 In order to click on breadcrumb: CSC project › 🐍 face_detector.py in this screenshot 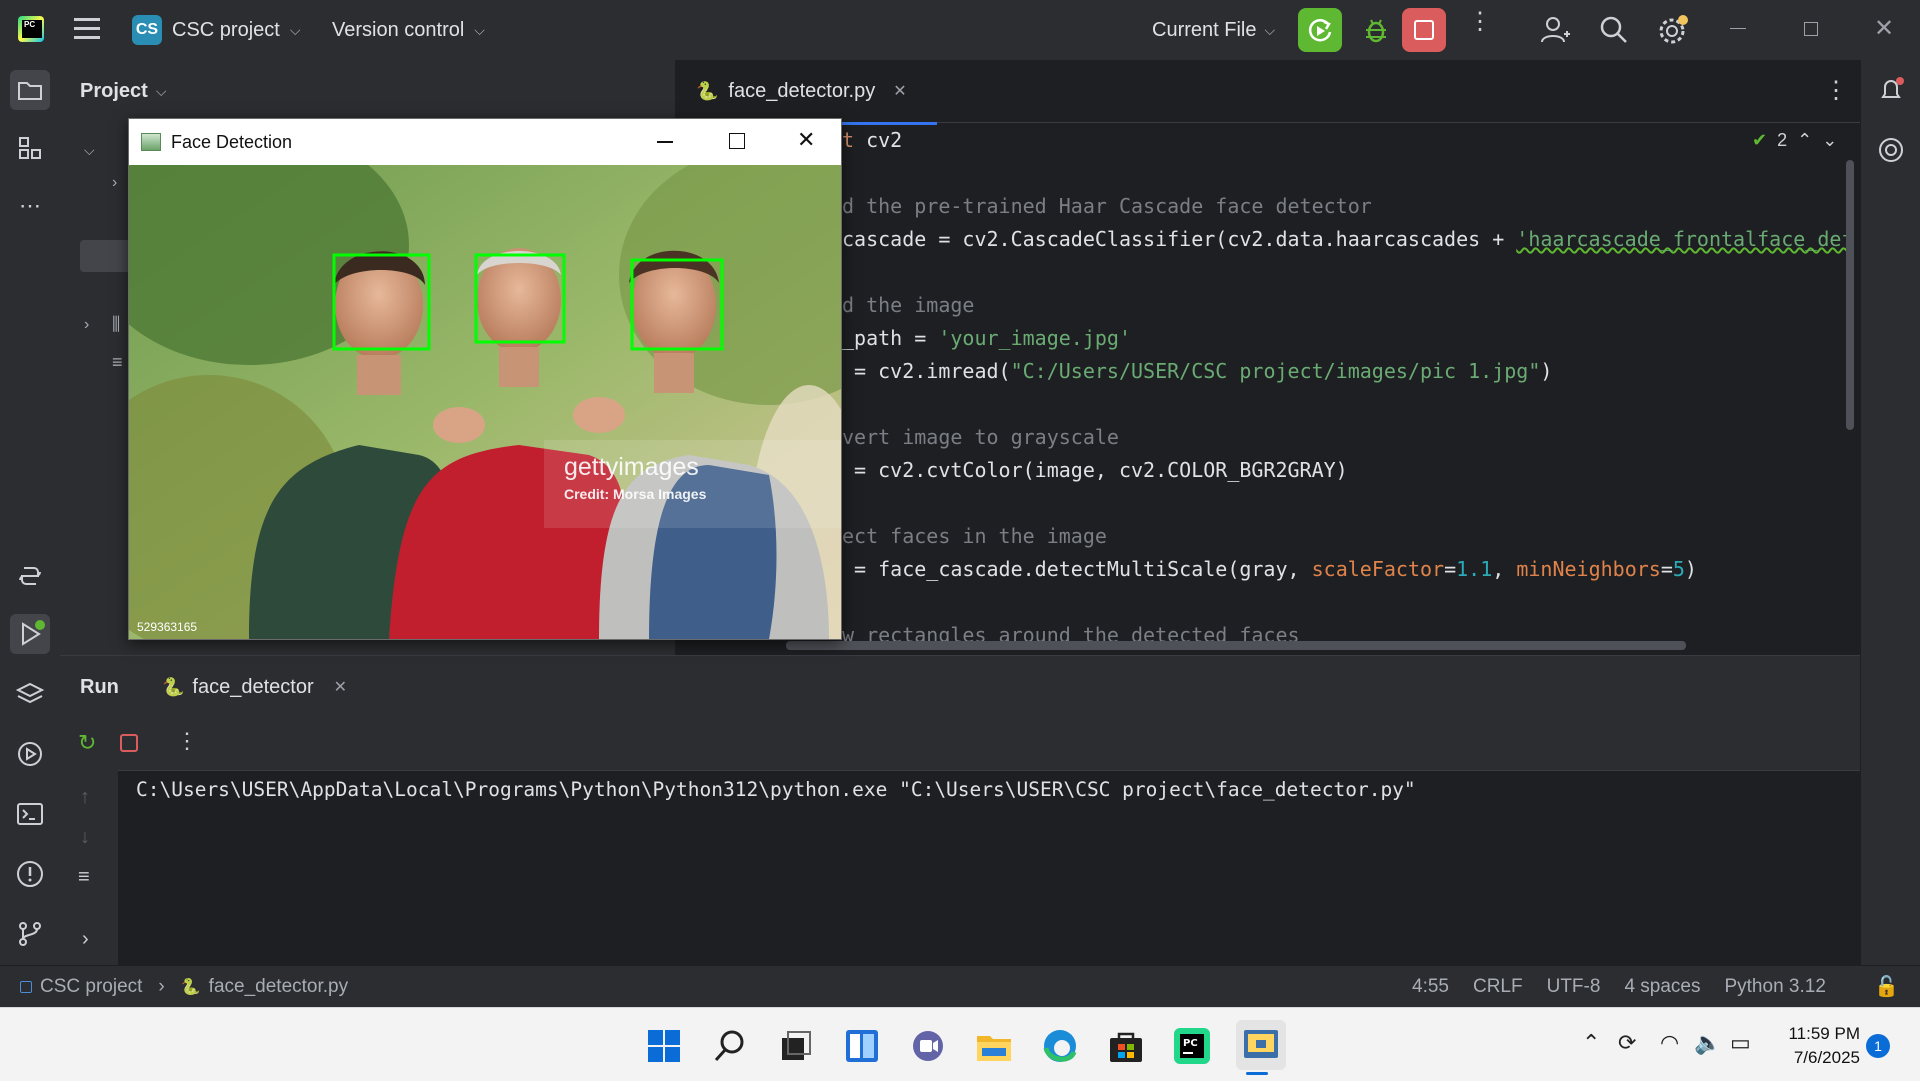, I will do `click(184, 987)`.